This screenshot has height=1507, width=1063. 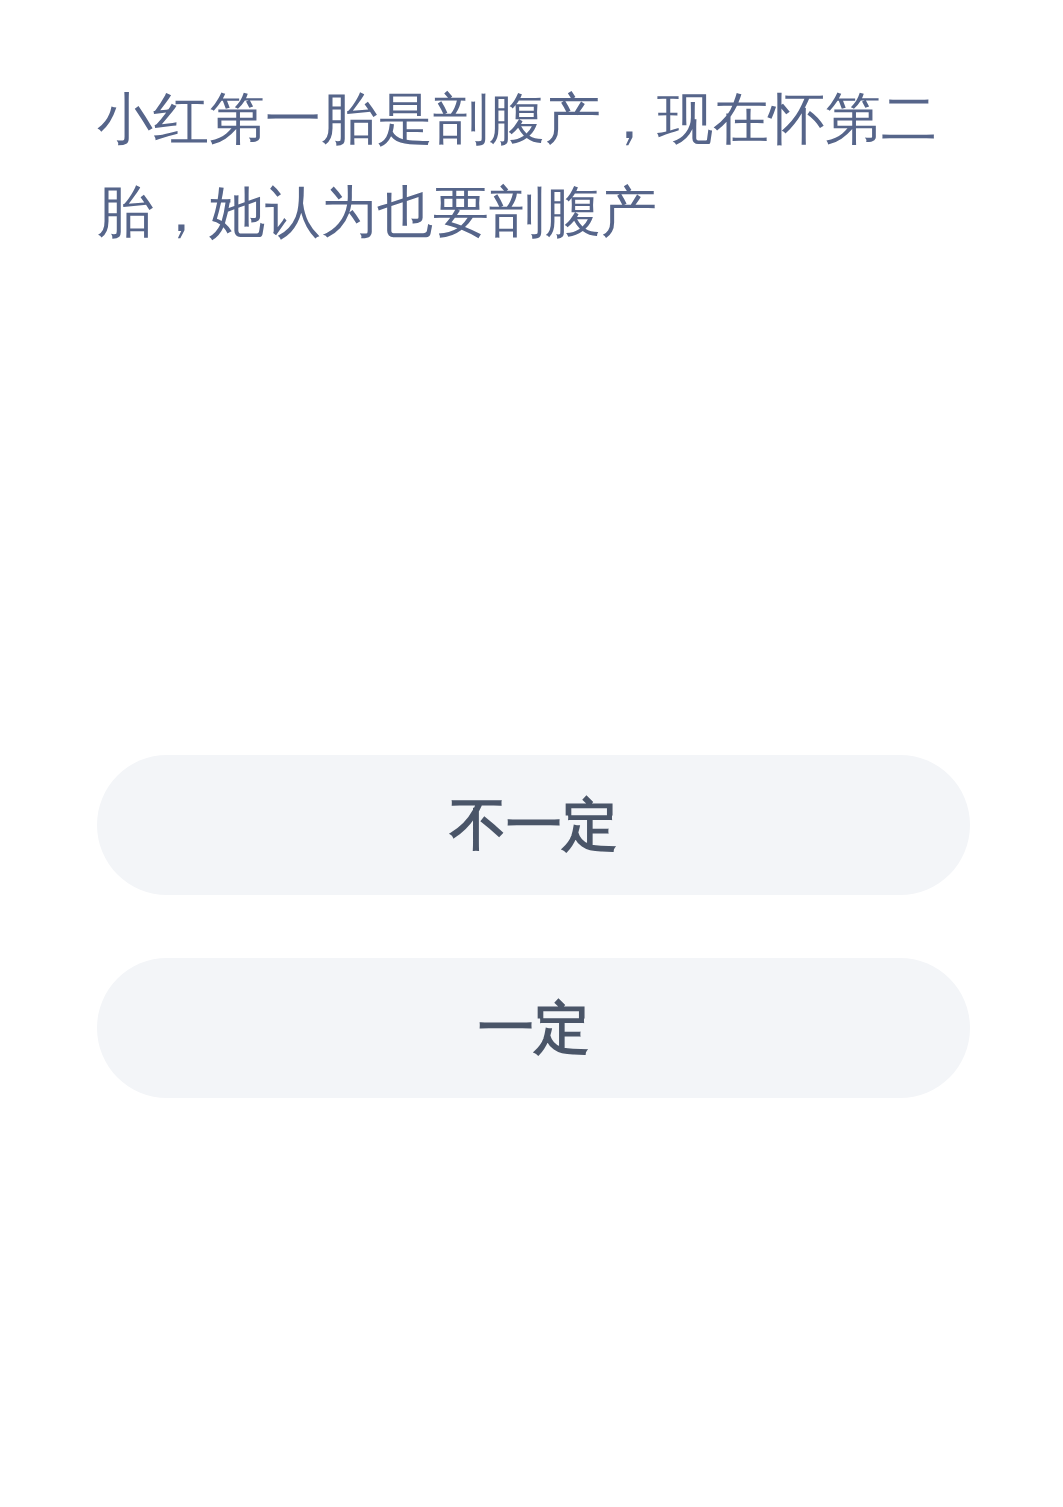 I want to click on answer-option-button: 一定, so click(x=533, y=1028).